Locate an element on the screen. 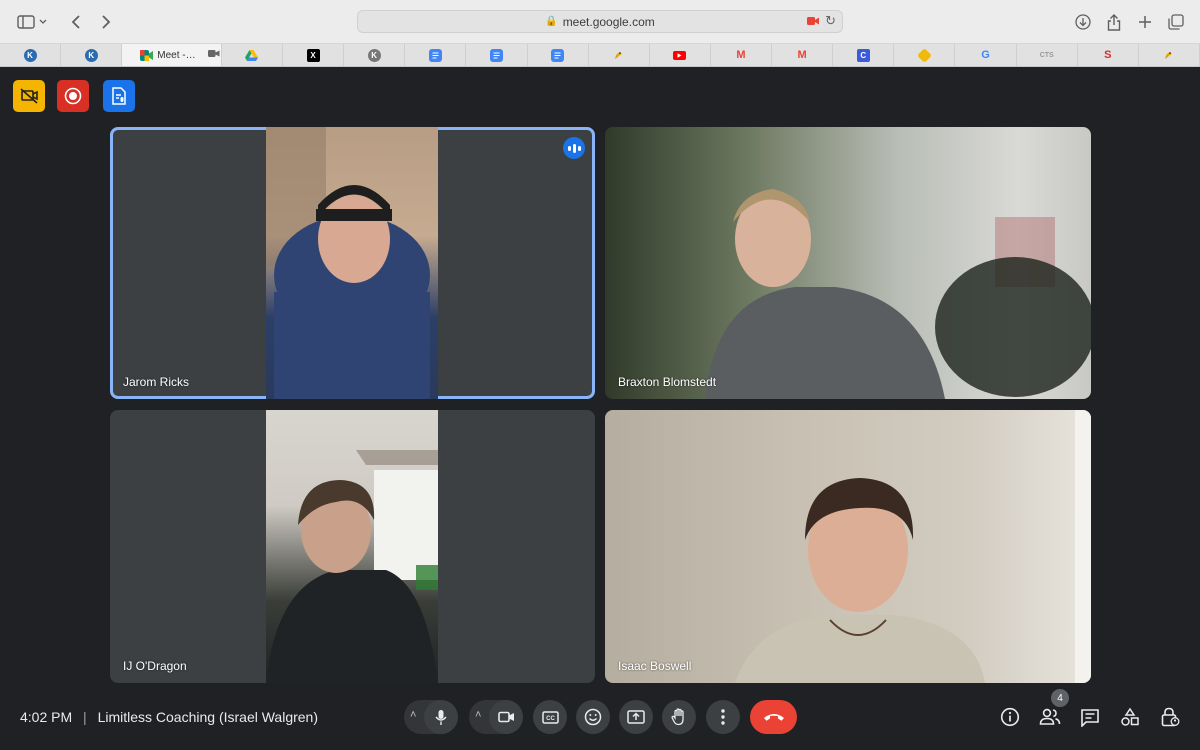 This screenshot has width=1200, height=750. camera-recording-icon is located at coordinates (813, 22).